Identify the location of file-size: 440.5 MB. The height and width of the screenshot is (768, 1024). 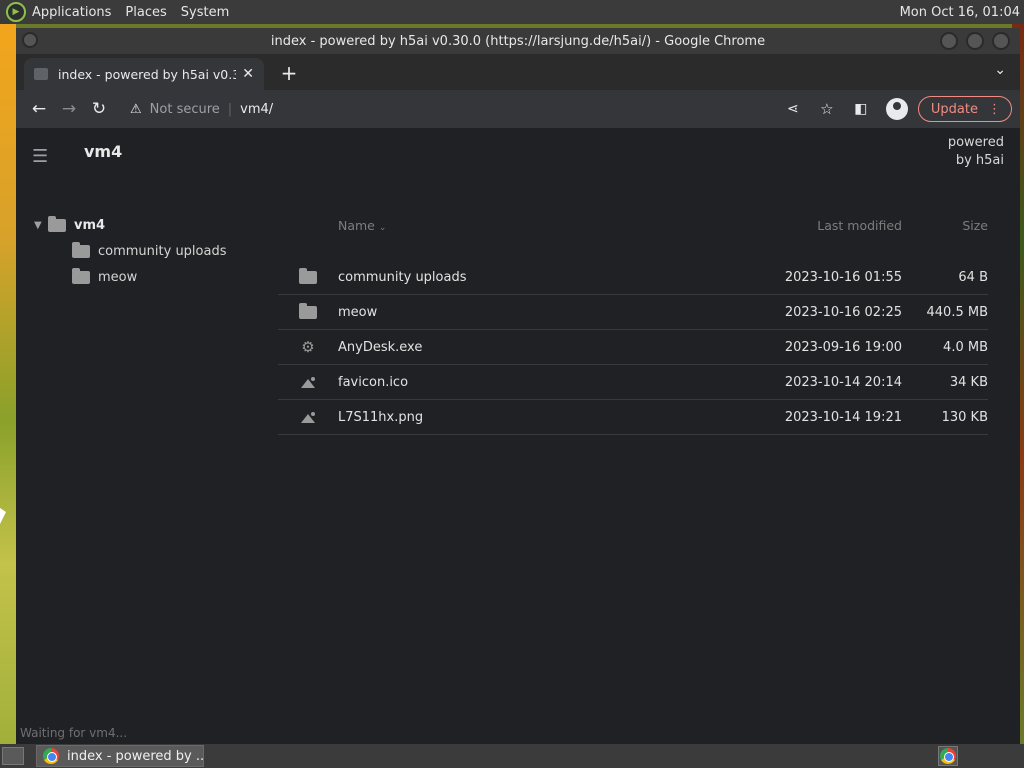
(957, 312).